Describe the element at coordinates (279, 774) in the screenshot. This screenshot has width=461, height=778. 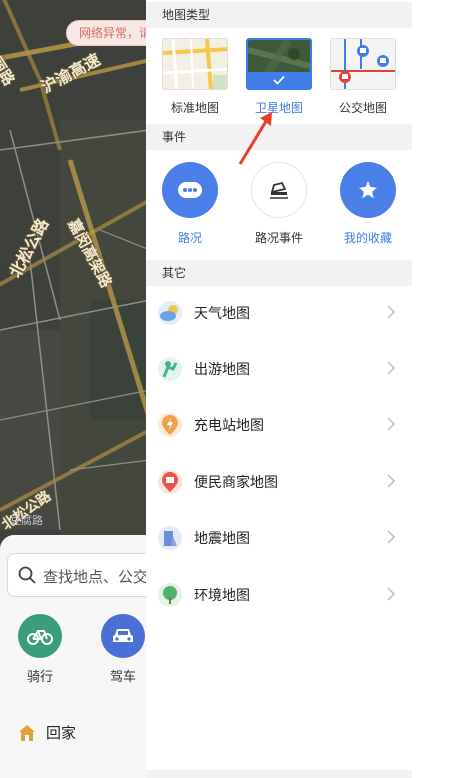
I see `drawer-bottom-bar` at that location.